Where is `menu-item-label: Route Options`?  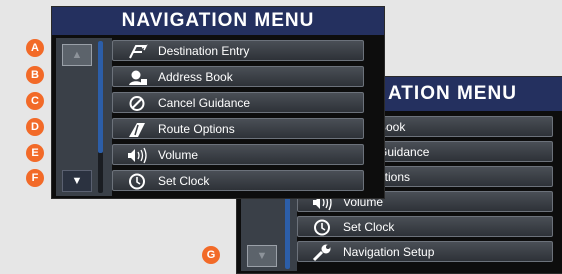
menu-item-label: Route Options is located at coordinates (196, 129).